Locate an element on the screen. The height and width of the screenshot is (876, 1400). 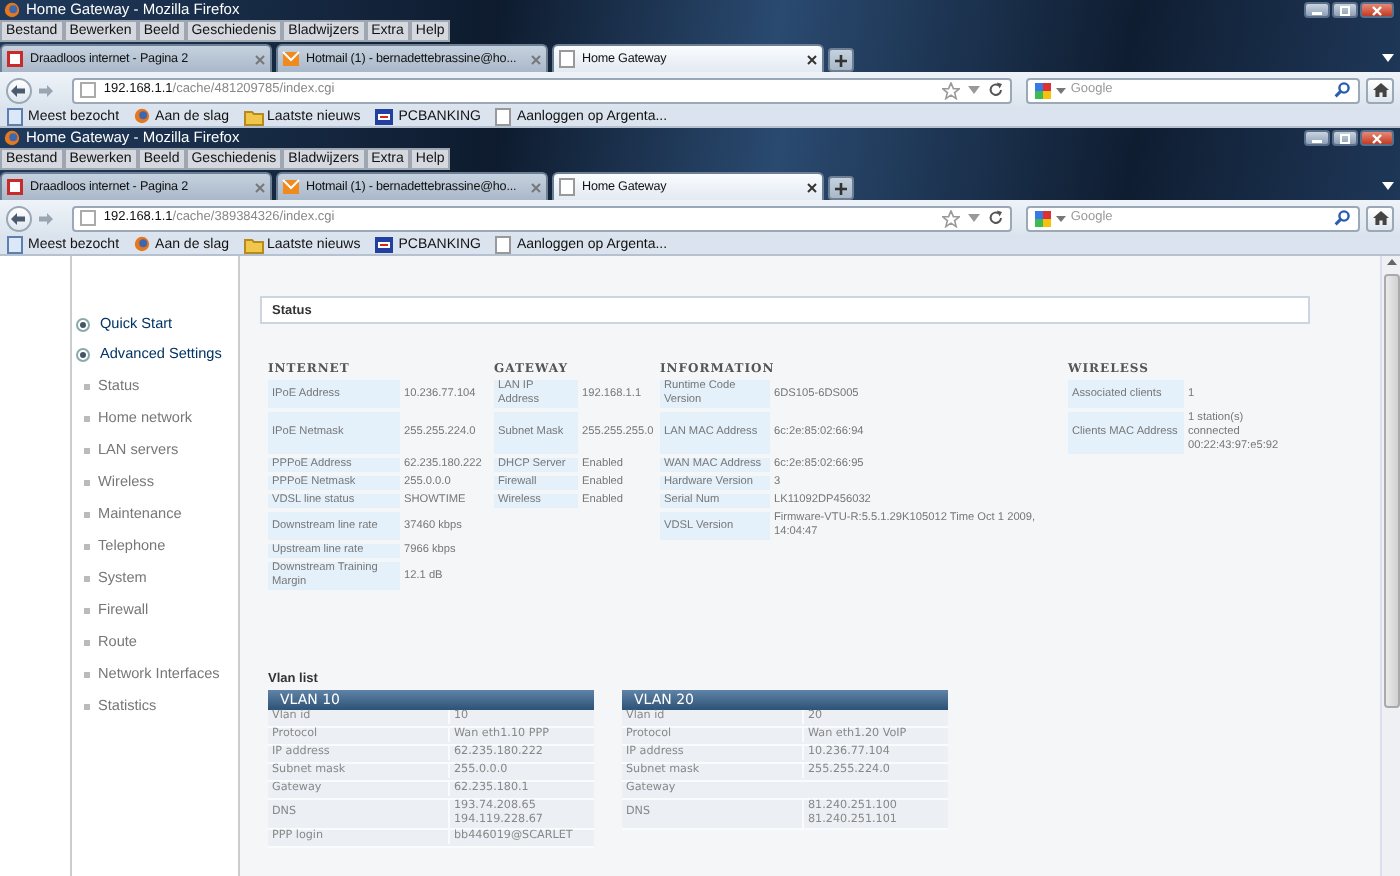
scrollbar-thumb is located at coordinates (1391, 491).